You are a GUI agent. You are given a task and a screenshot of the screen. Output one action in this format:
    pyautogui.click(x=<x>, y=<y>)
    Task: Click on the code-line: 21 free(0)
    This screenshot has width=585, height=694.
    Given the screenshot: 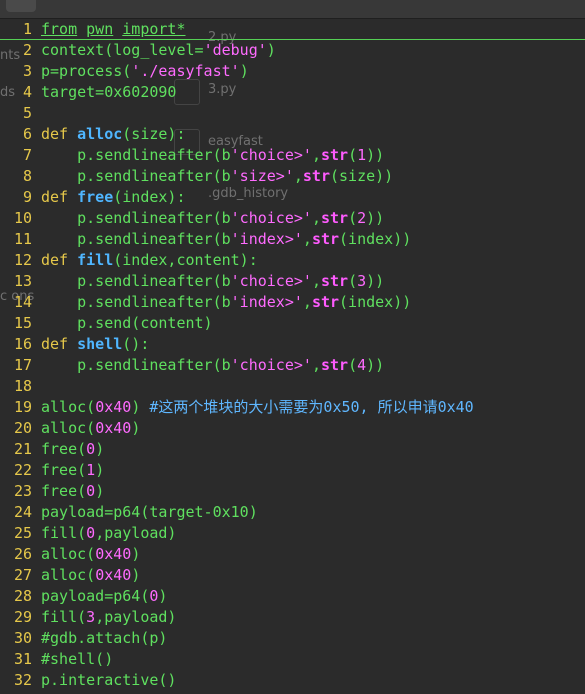 What is the action you would take?
    pyautogui.click(x=292, y=449)
    